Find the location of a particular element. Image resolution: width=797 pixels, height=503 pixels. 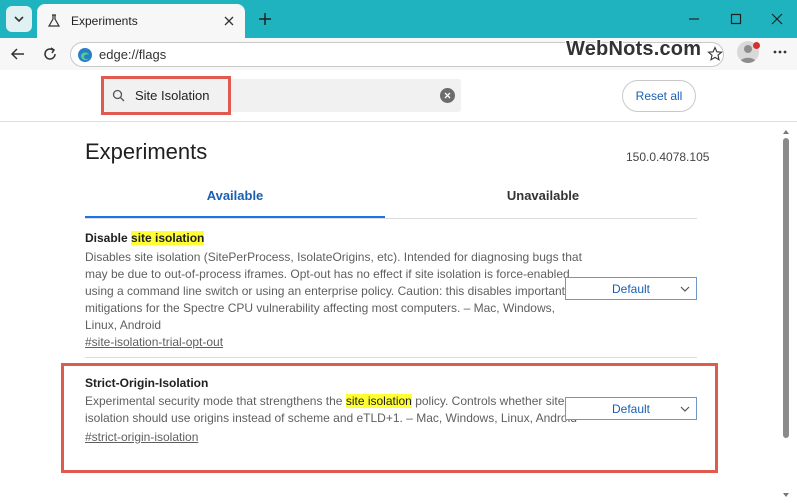

tab-actions-button is located at coordinates (19, 19).